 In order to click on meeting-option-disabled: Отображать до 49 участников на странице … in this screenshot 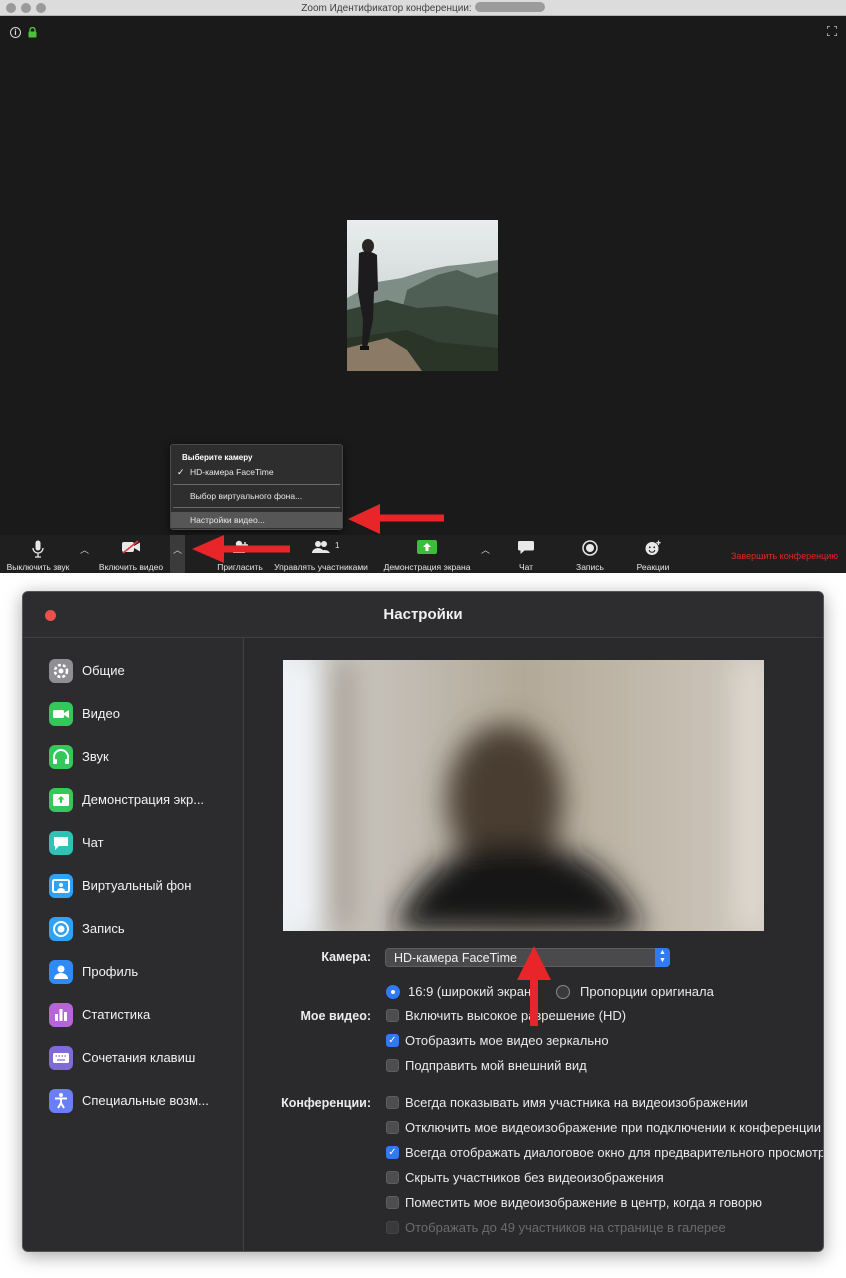, I will do `click(604, 1228)`.